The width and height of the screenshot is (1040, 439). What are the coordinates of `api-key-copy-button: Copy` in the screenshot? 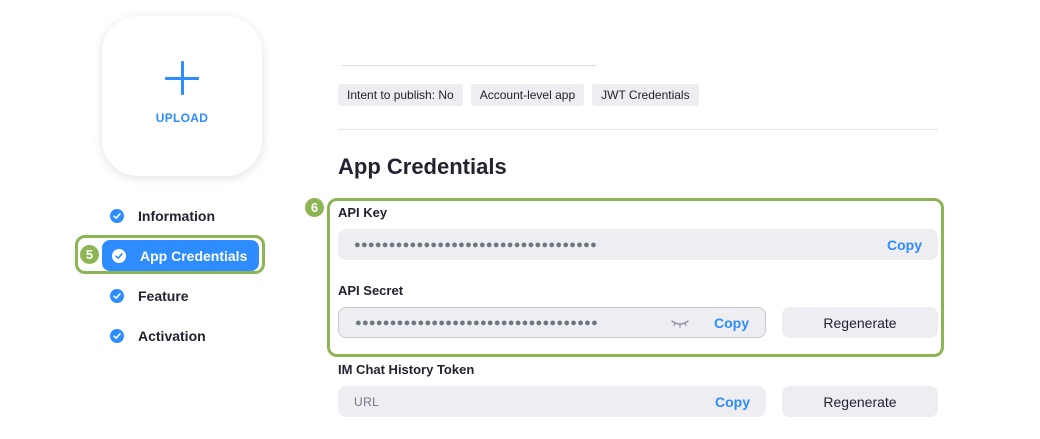 It's located at (904, 245).